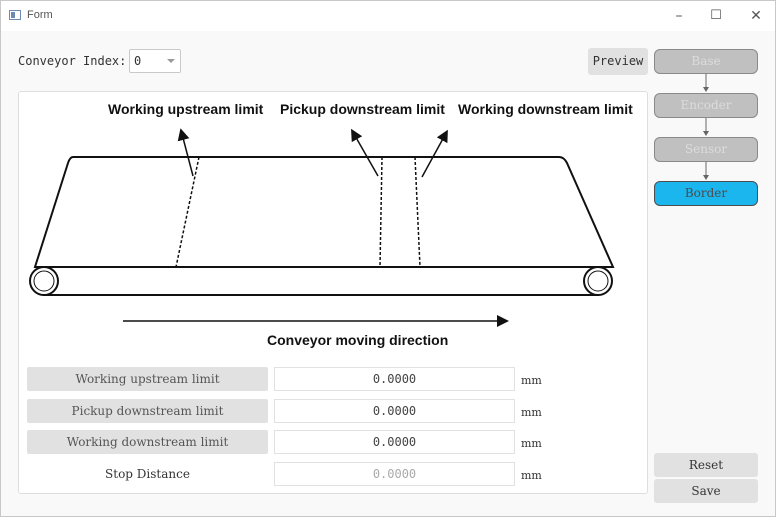  I want to click on working-upstream-limit-input: 0.0000, so click(394, 379).